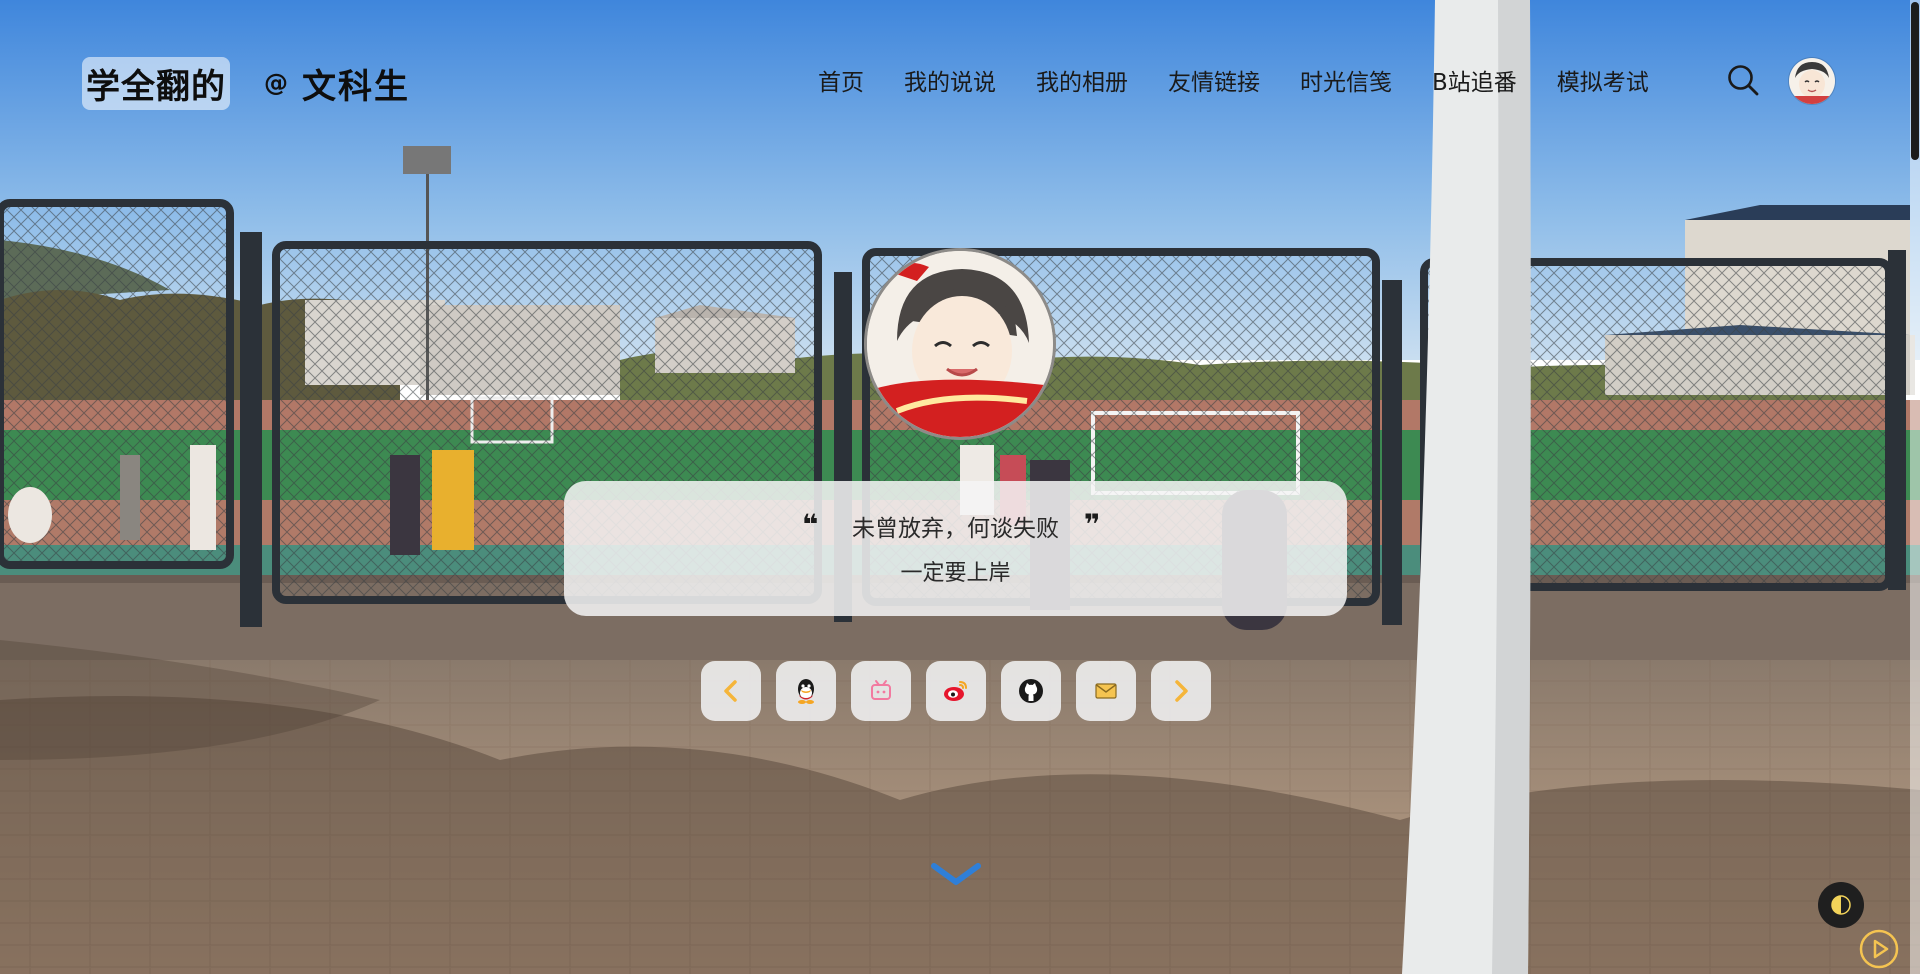  Describe the element at coordinates (356, 86) in the screenshot. I see `brand-role: 文科生` at that location.